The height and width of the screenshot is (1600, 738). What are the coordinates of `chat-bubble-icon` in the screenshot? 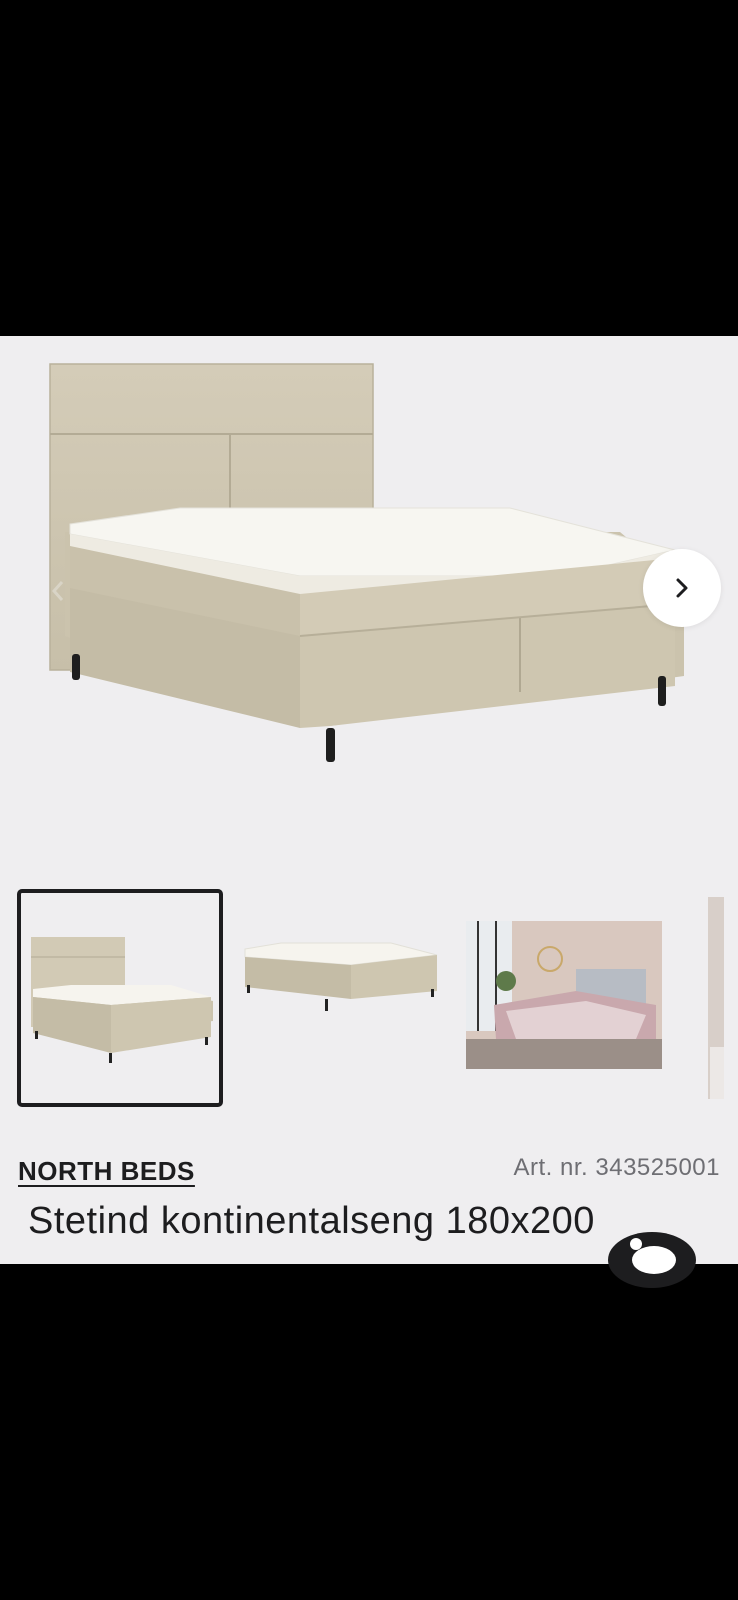 It's located at (652, 1263).